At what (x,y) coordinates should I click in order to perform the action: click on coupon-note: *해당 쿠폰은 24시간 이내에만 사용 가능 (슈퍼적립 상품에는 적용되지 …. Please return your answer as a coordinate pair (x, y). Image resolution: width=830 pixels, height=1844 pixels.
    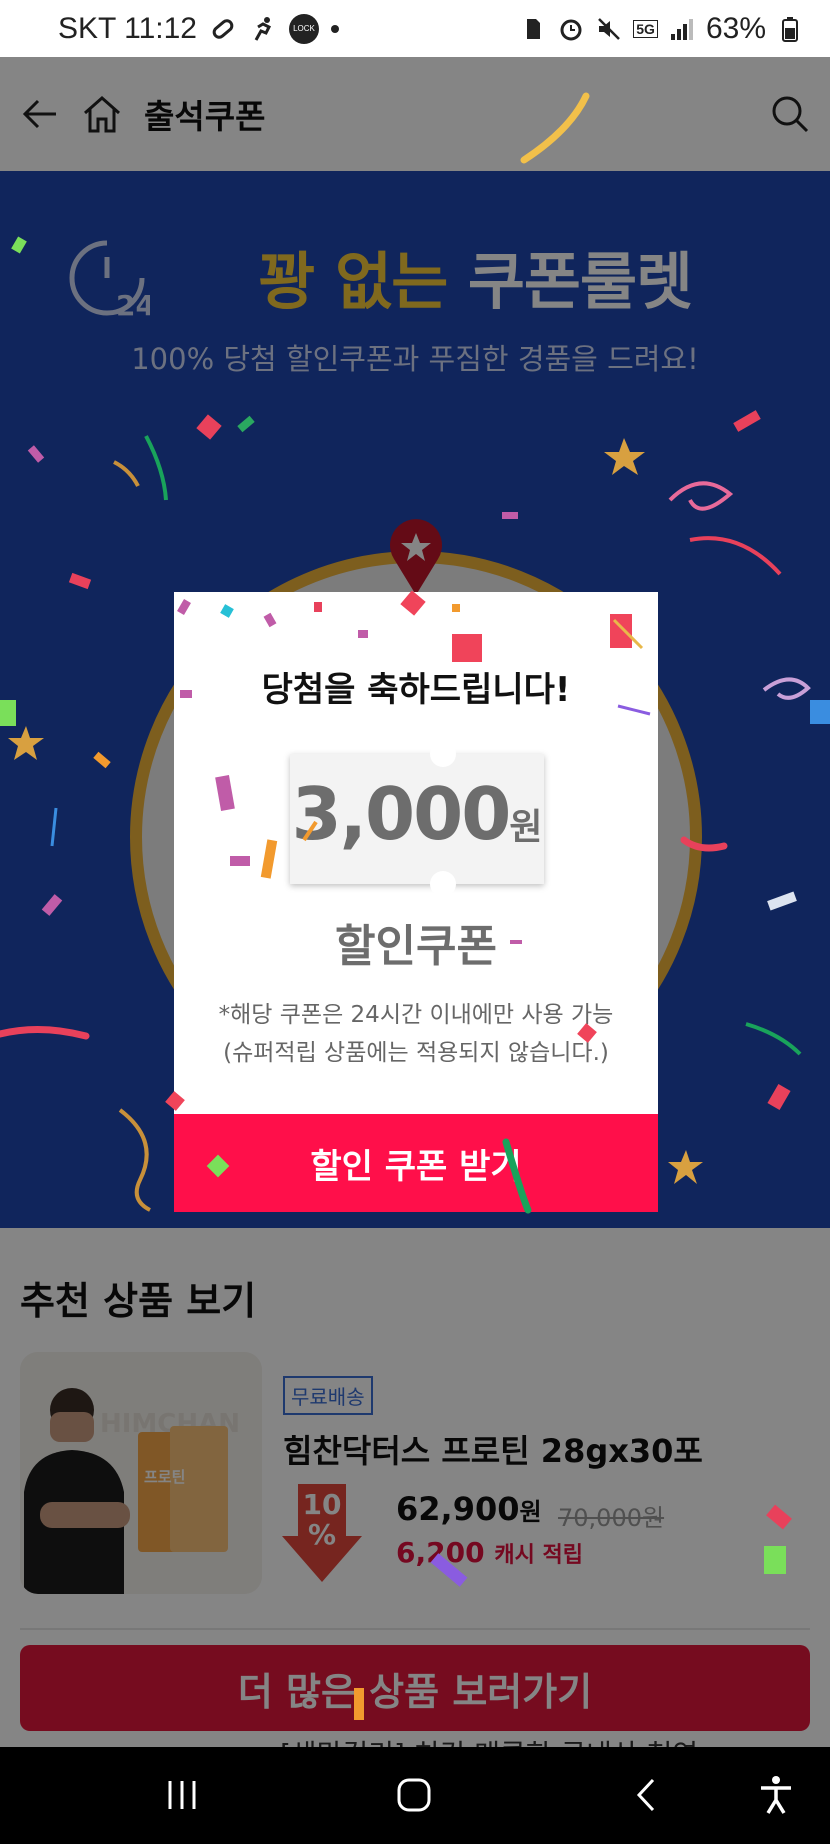
    Looking at the image, I should click on (416, 1034).